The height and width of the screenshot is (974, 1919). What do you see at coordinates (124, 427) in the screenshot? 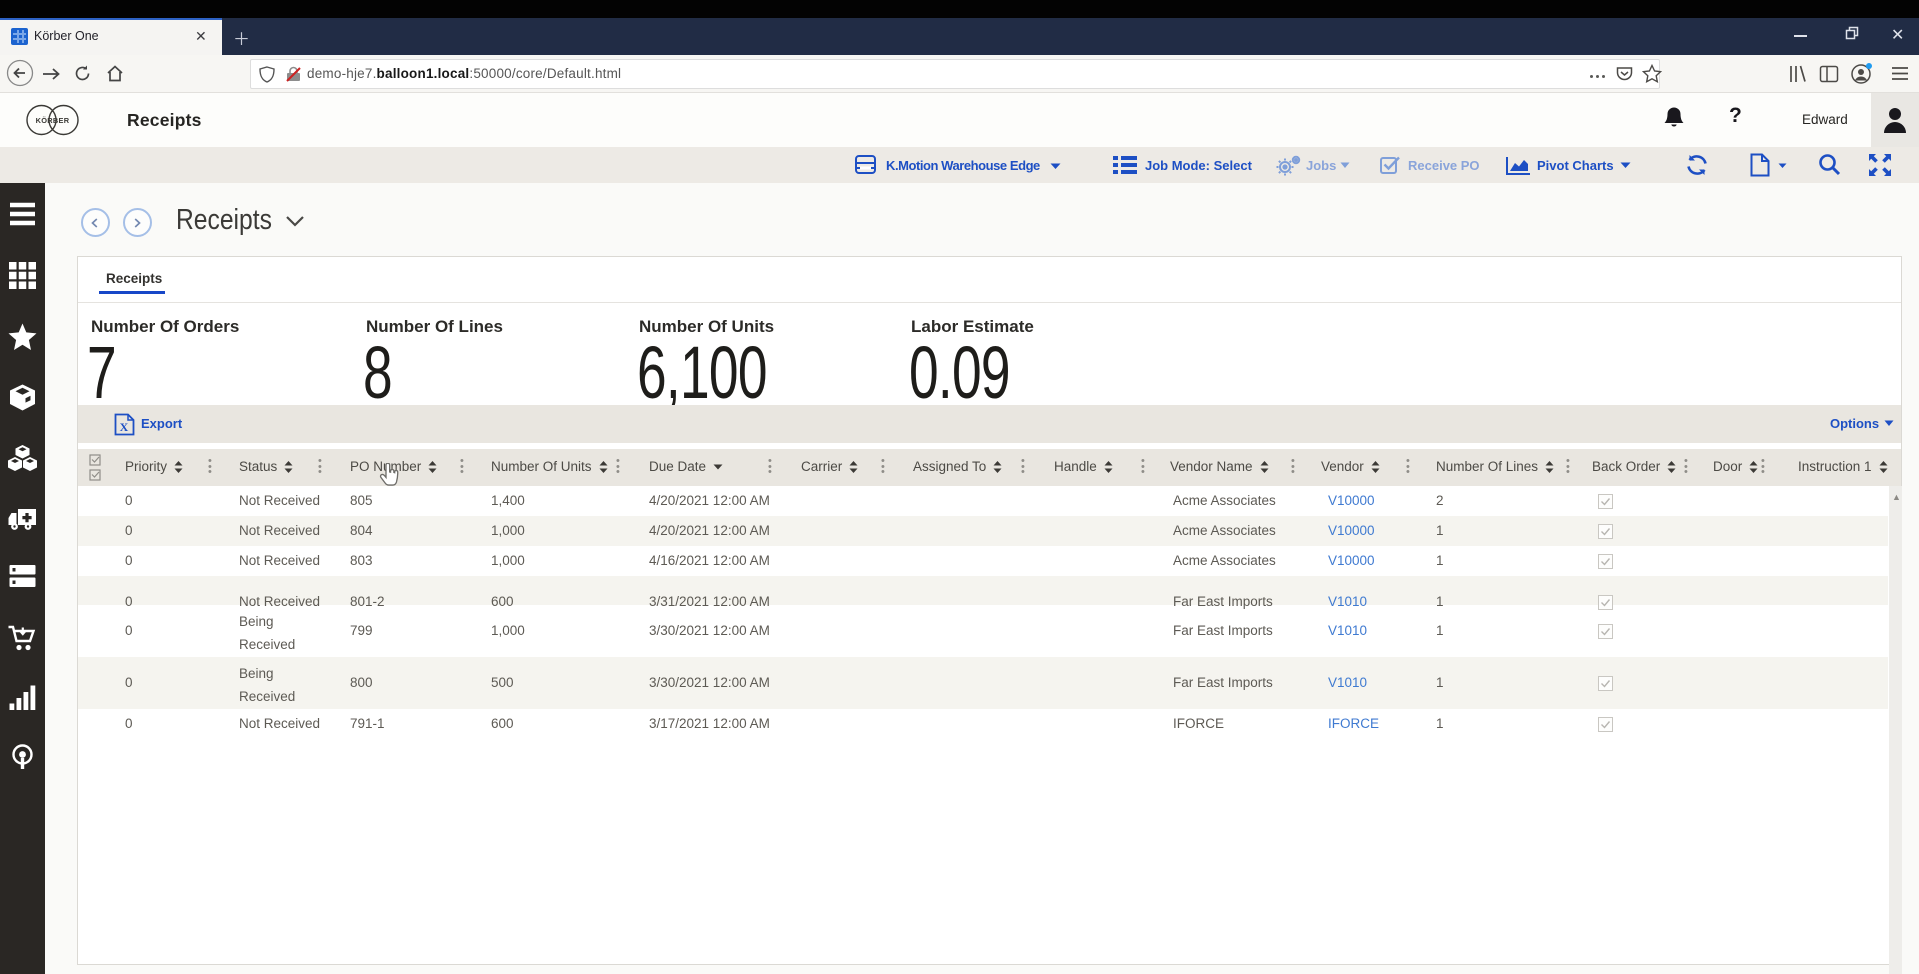
I see `svg-text: X` at bounding box center [124, 427].